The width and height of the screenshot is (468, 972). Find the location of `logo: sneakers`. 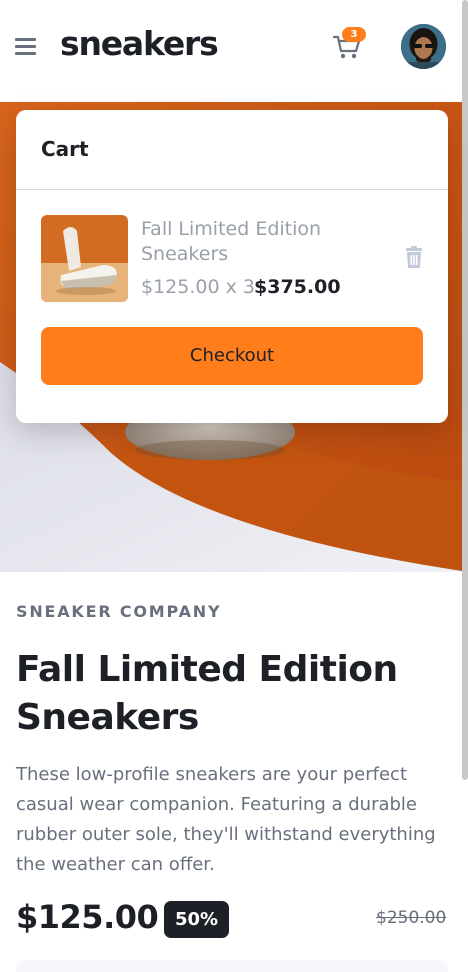

logo: sneakers is located at coordinates (139, 43).